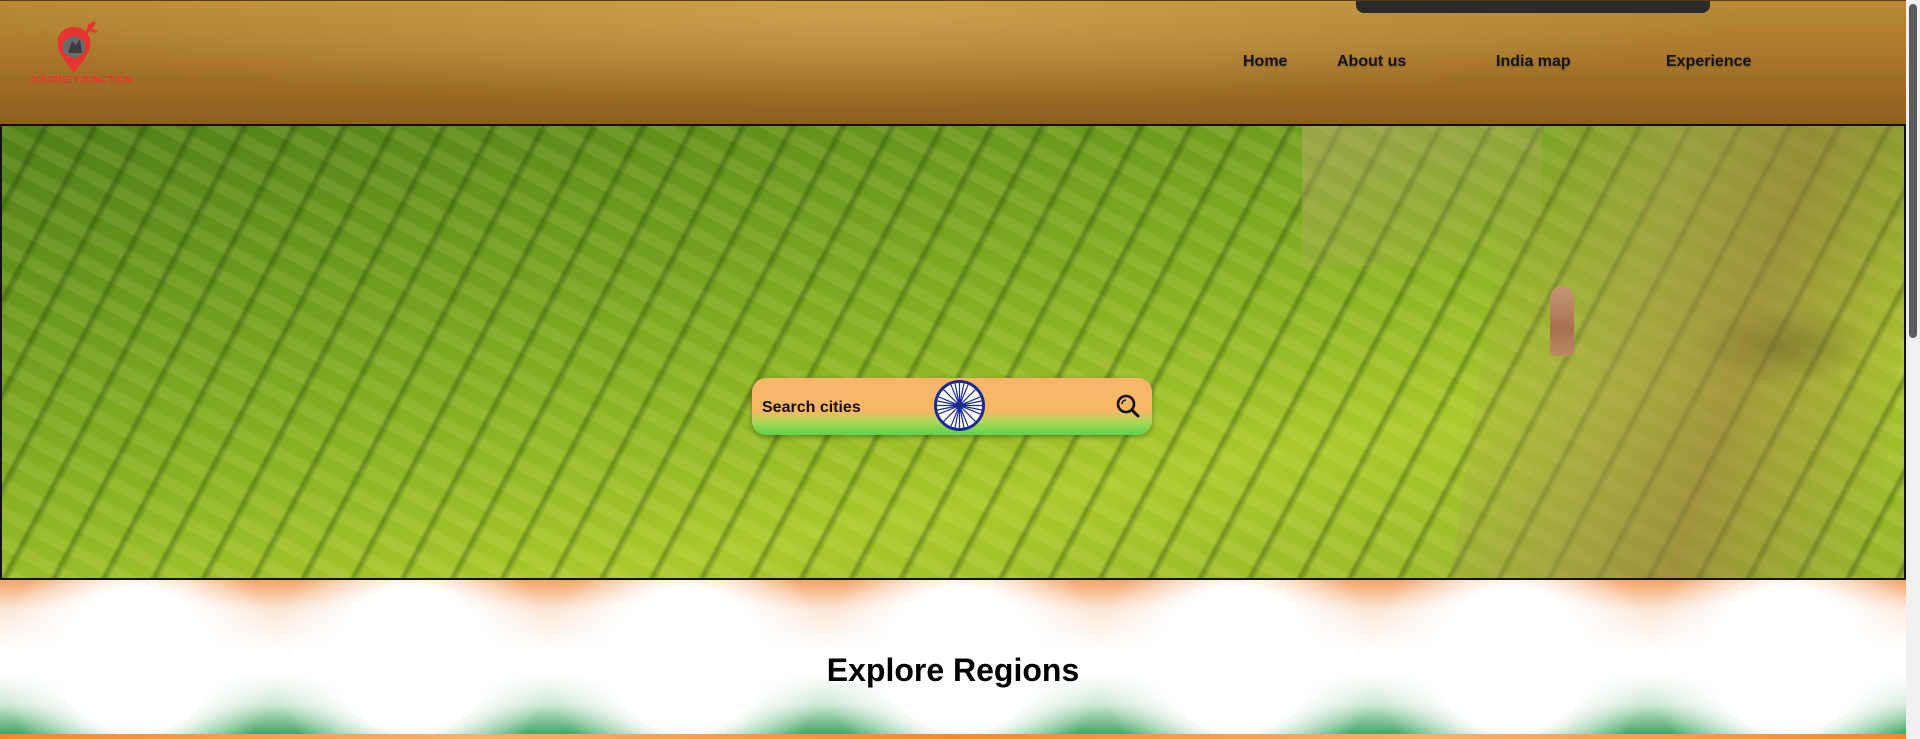 The height and width of the screenshot is (739, 1920). I want to click on browser-overlay-tab, so click(1533, 7).